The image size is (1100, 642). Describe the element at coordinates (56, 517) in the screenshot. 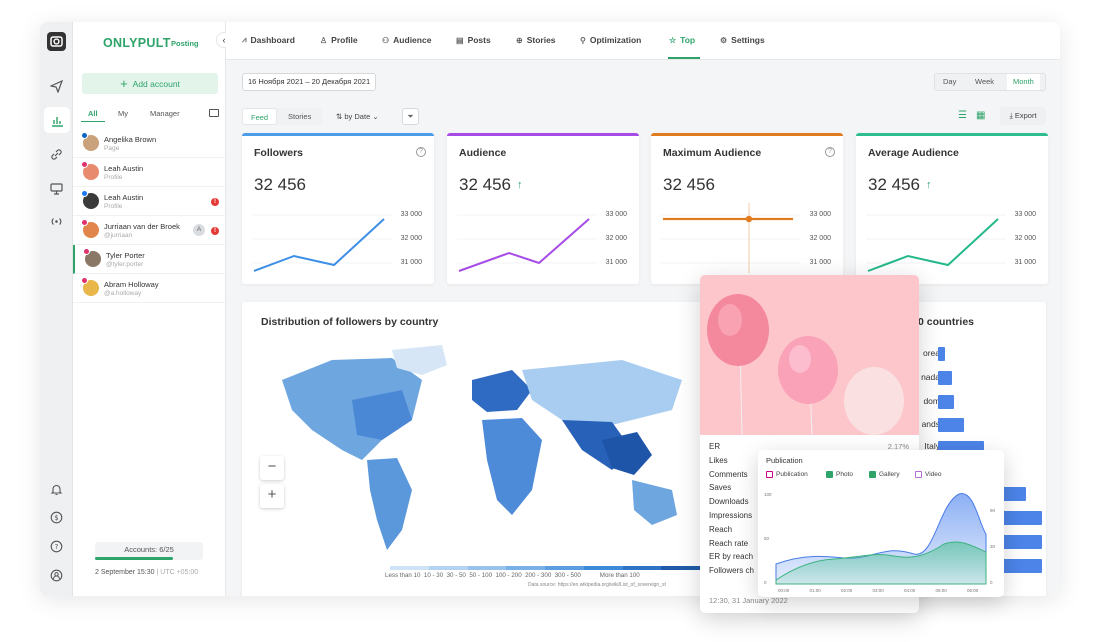

I see `dollar-icon: $` at that location.